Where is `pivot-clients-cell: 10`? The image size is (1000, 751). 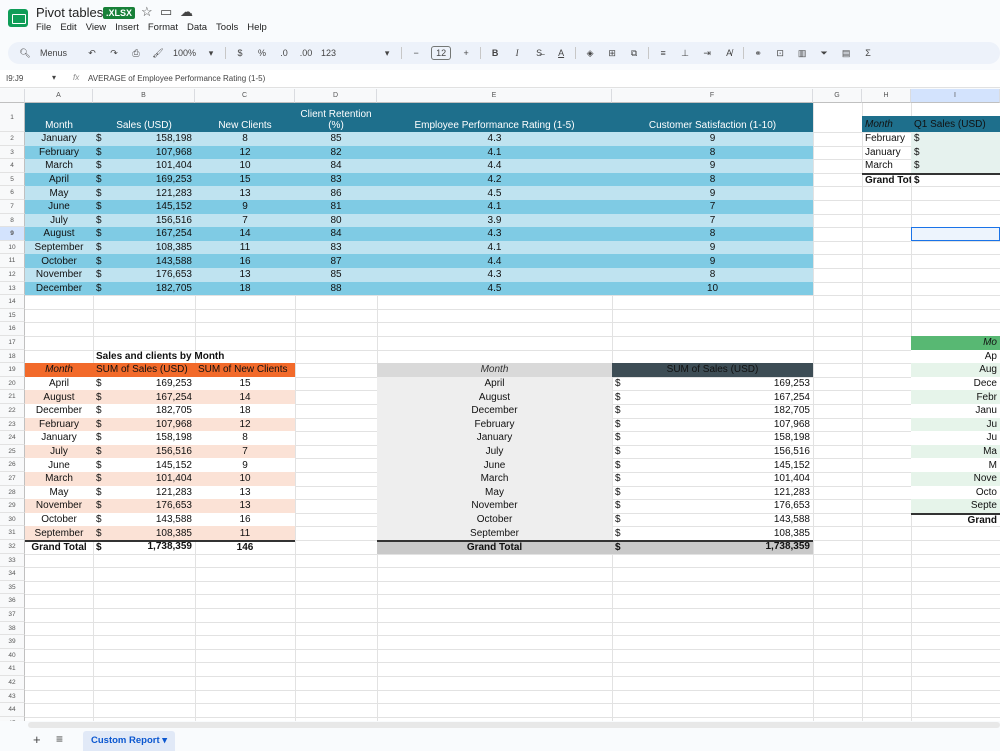
pivot-clients-cell: 10 is located at coordinates (245, 479).